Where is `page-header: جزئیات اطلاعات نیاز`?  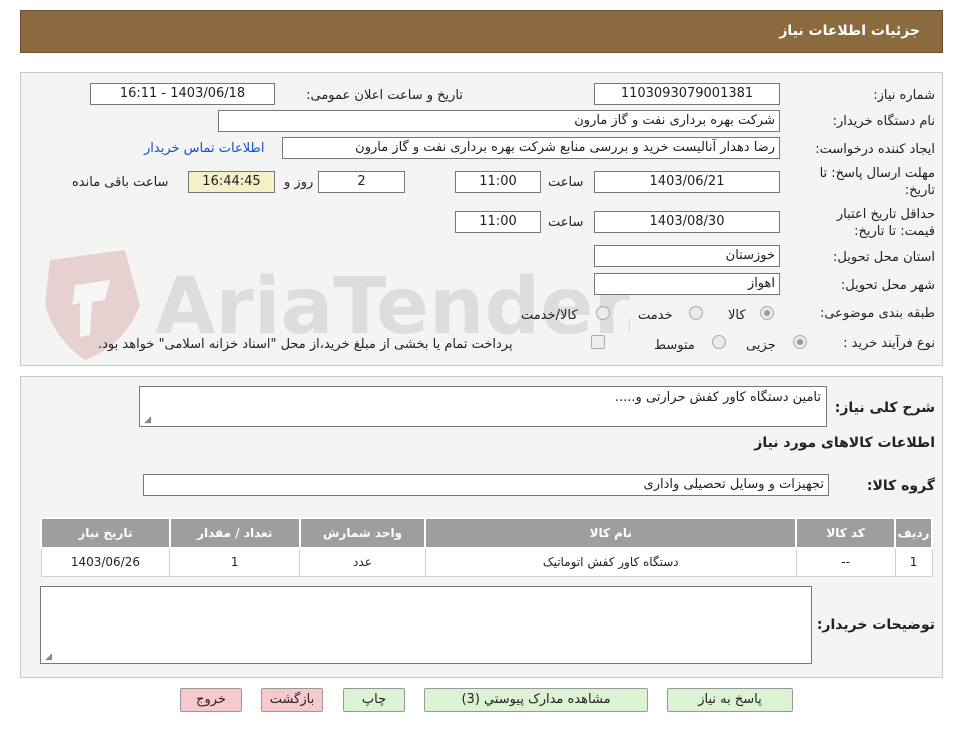 page-header: جزئیات اطلاعات نیاز is located at coordinates (481, 31).